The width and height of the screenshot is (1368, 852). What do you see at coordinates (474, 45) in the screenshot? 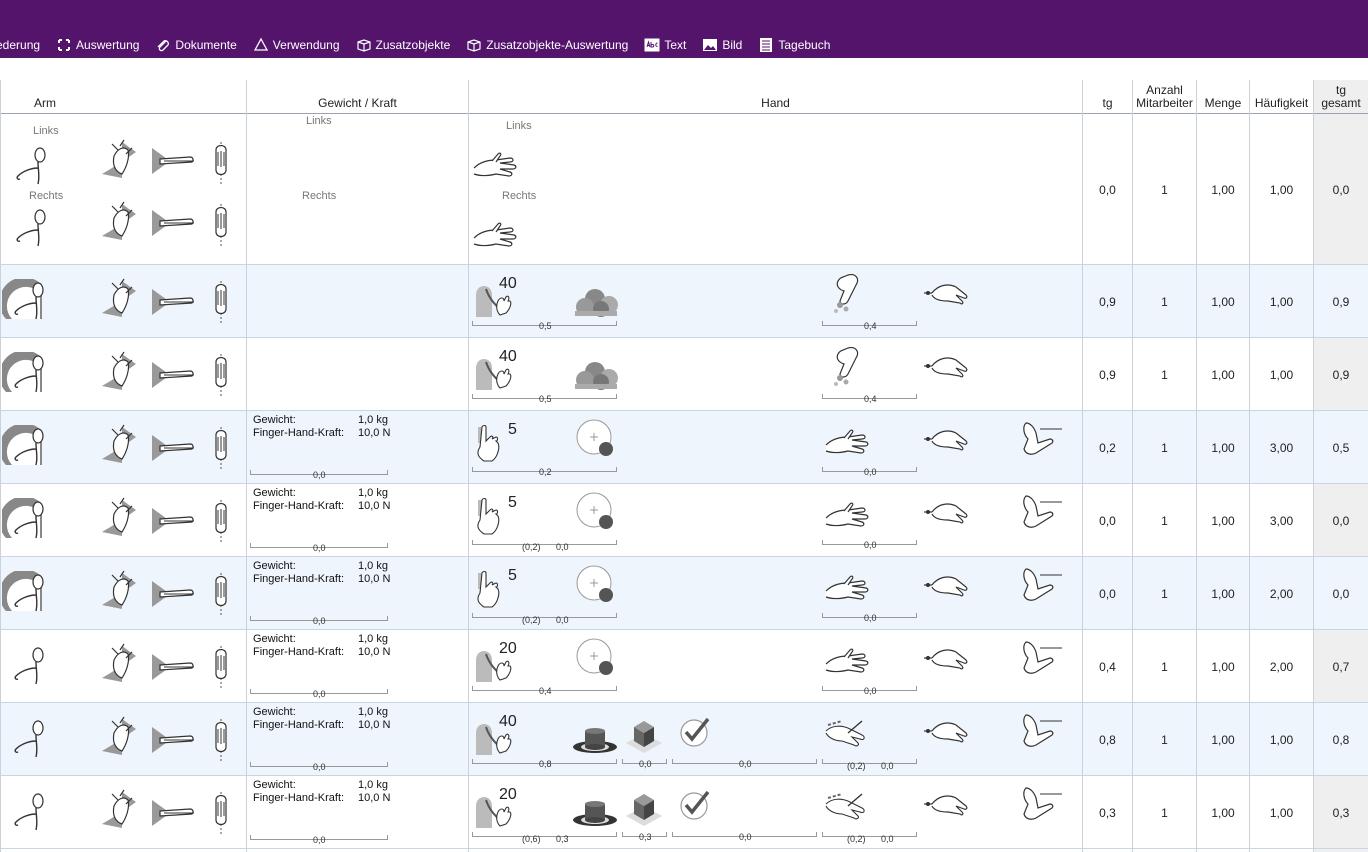
I see `box-icon` at bounding box center [474, 45].